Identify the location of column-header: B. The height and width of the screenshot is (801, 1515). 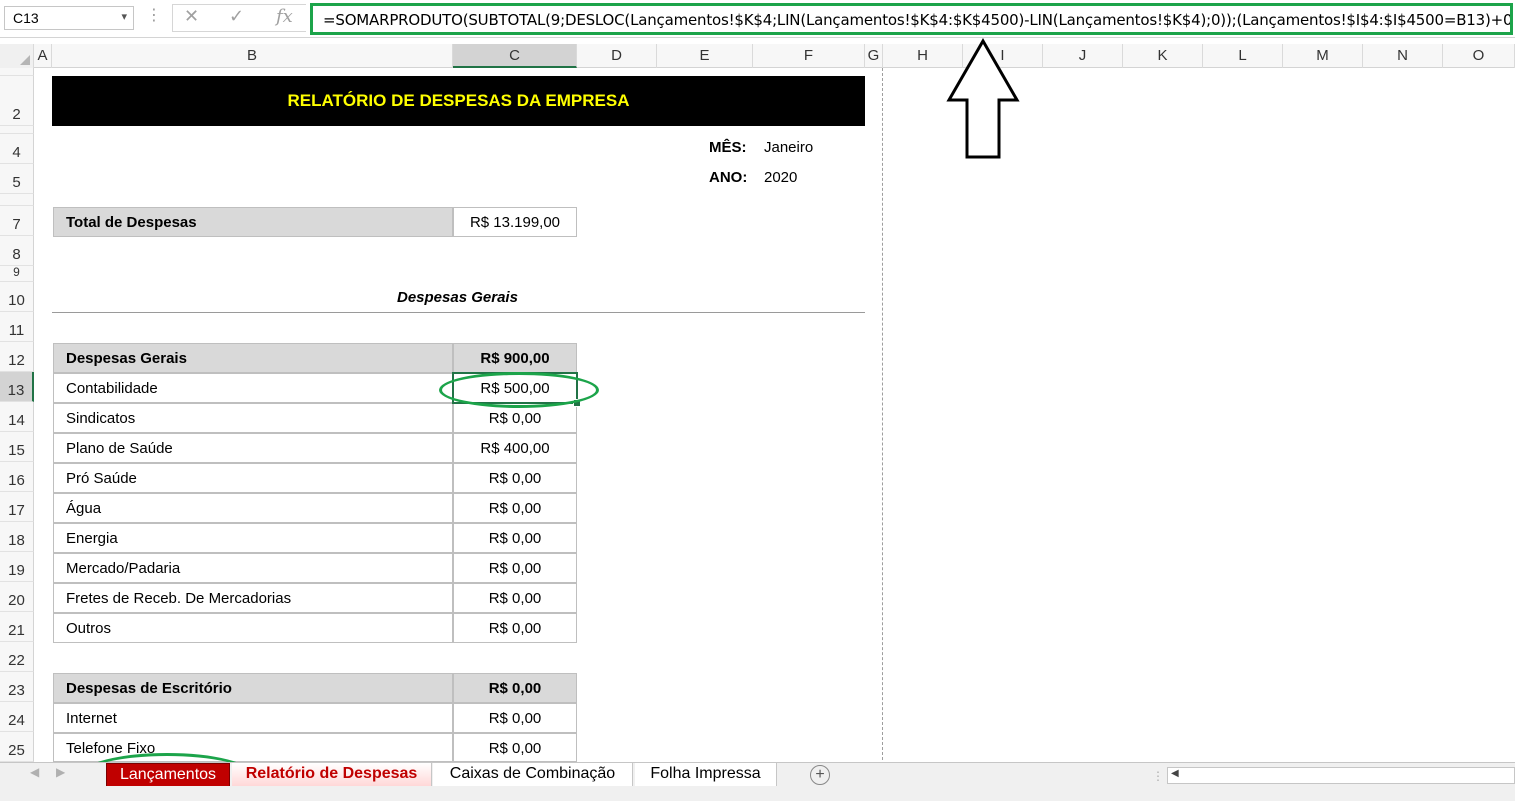
(252, 56).